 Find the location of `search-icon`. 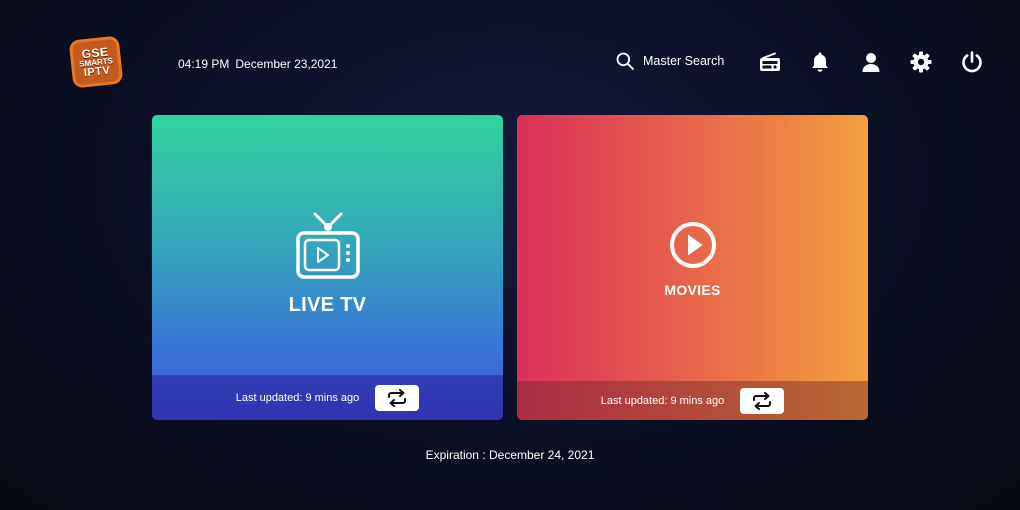

search-icon is located at coordinates (625, 61).